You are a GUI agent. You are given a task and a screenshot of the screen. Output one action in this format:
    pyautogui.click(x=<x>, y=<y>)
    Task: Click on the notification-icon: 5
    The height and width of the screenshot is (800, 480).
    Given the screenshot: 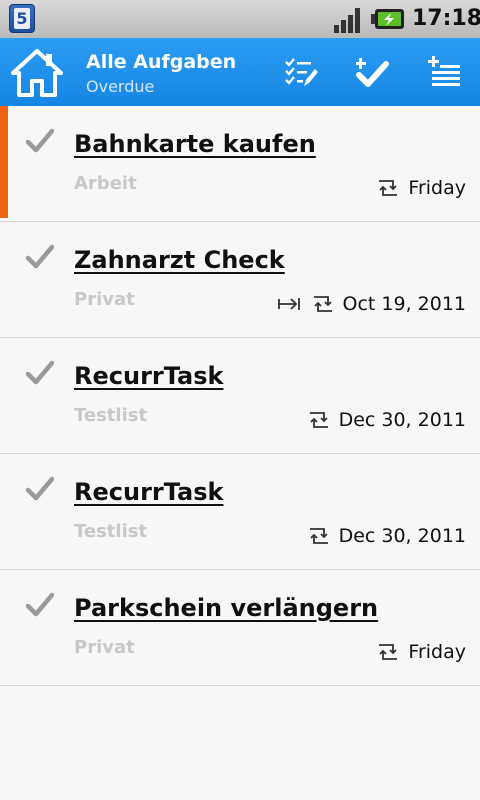 What is the action you would take?
    pyautogui.click(x=22, y=18)
    